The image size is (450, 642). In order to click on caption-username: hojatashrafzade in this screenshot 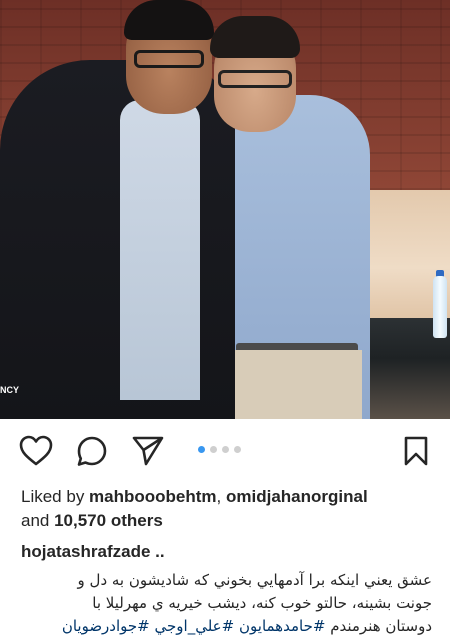, I will do `click(85, 551)`.